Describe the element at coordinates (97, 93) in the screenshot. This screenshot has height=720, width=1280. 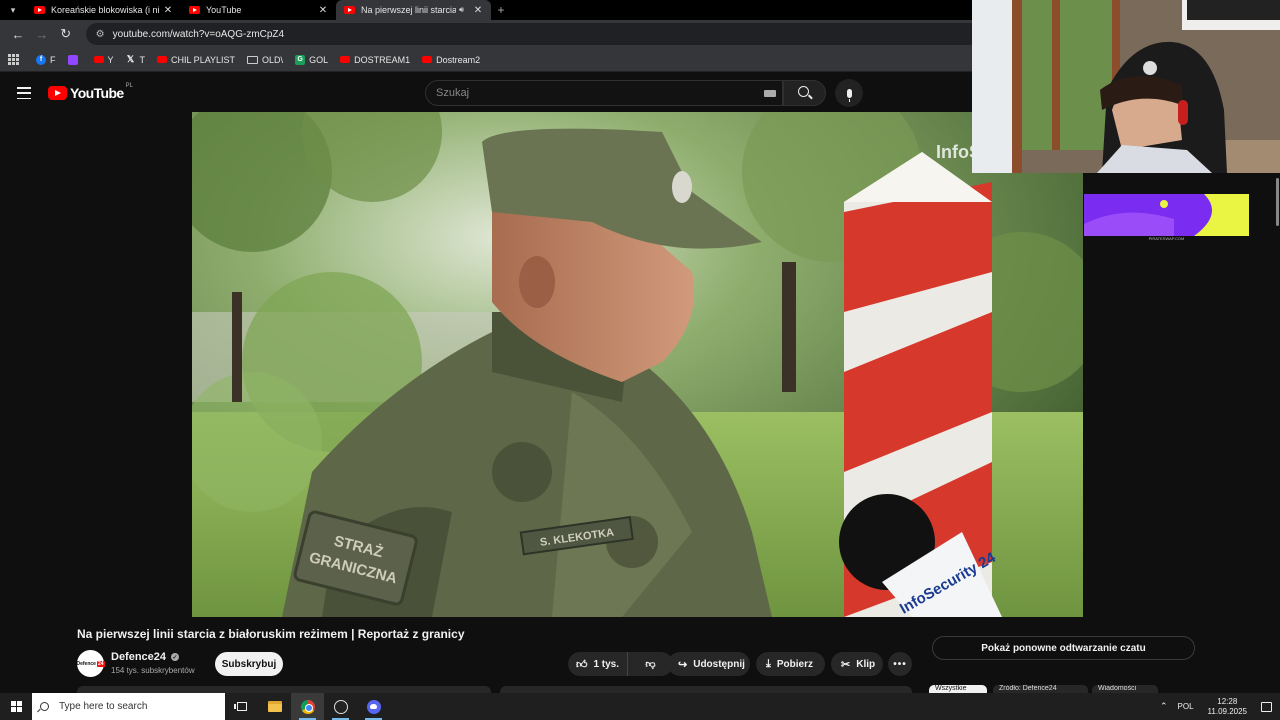
I see `logo-text: YouTube` at that location.